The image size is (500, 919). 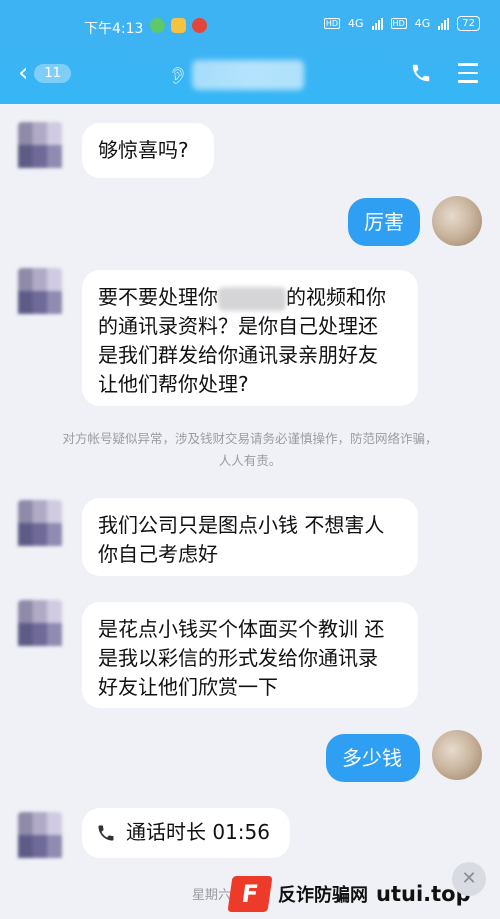 What do you see at coordinates (241, 629) in the screenshot?
I see `message-line: 是花点小钱买个体面买个教训 还` at bounding box center [241, 629].